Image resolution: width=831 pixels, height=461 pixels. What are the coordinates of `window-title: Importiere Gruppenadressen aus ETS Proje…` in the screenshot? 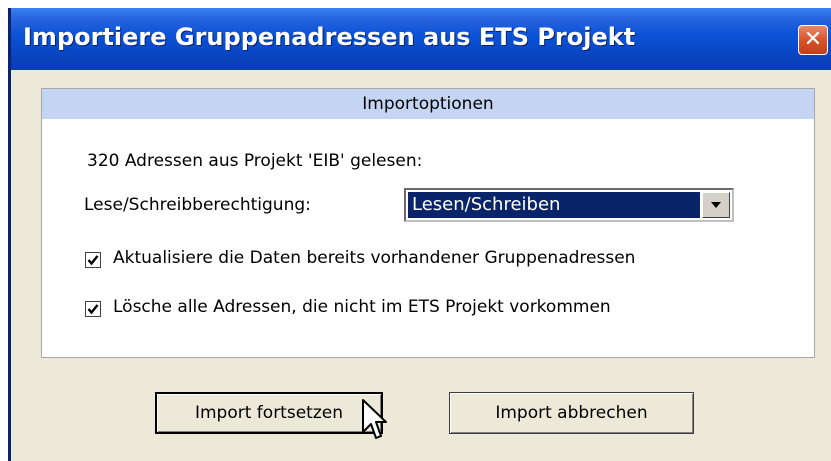 It's located at (329, 37).